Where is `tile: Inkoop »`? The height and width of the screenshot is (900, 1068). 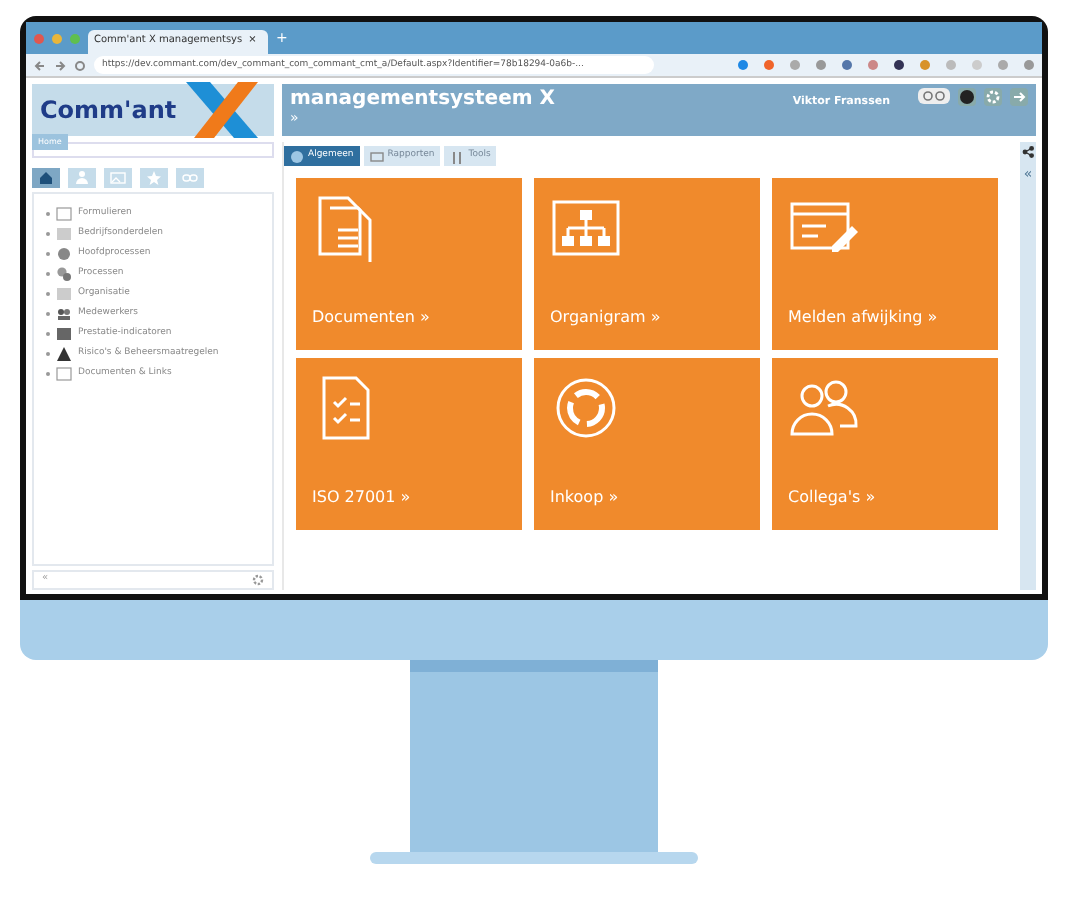 tile: Inkoop » is located at coordinates (647, 444).